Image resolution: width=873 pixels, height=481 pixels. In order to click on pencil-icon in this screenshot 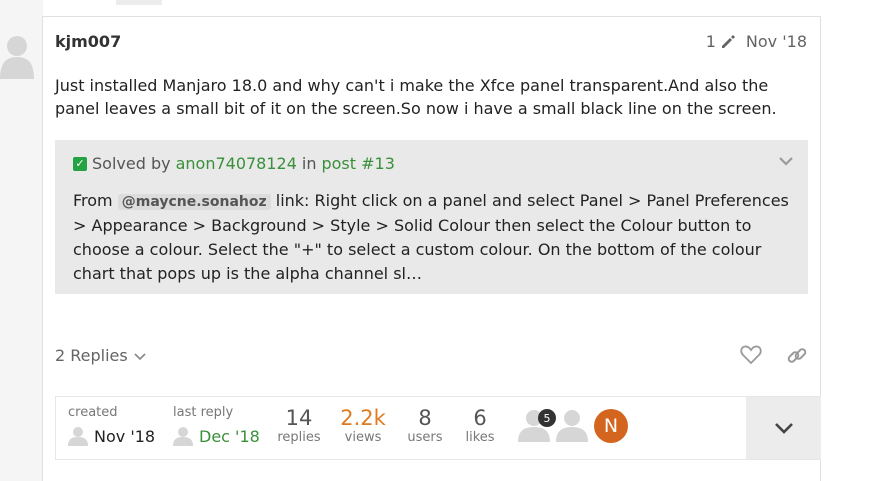, I will do `click(728, 41)`.